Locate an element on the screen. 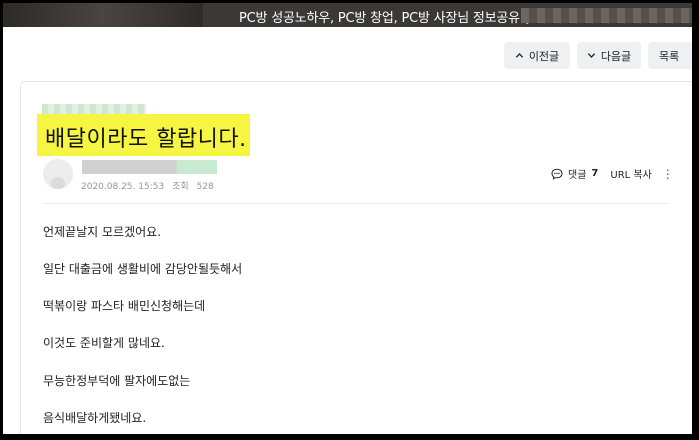 The width and height of the screenshot is (699, 440). body-paragraph: 언제끝날지 모르겠어요. is located at coordinates (102, 232).